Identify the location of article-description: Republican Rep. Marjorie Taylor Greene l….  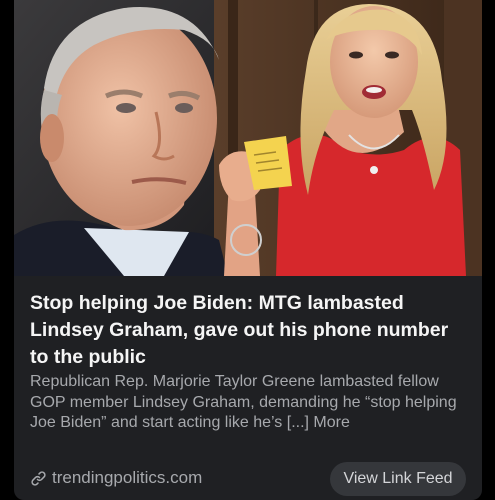
(252, 403).